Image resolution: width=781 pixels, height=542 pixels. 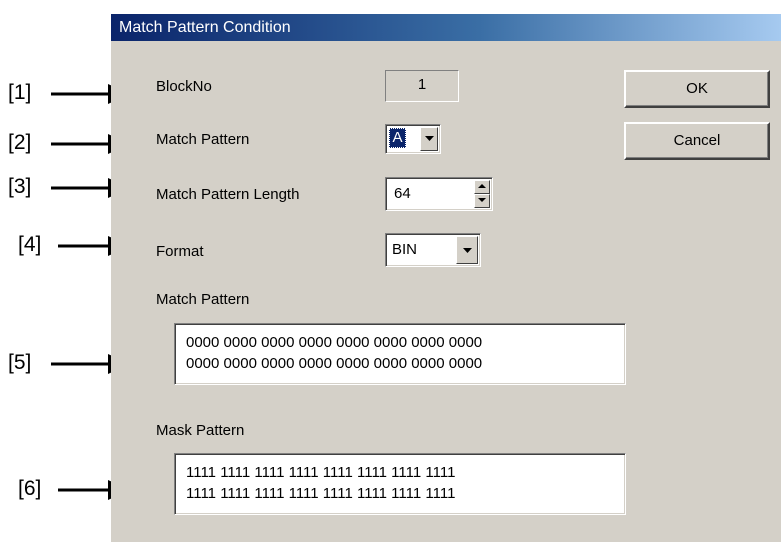 I want to click on match-pattern-dropdown-button, so click(x=429, y=139).